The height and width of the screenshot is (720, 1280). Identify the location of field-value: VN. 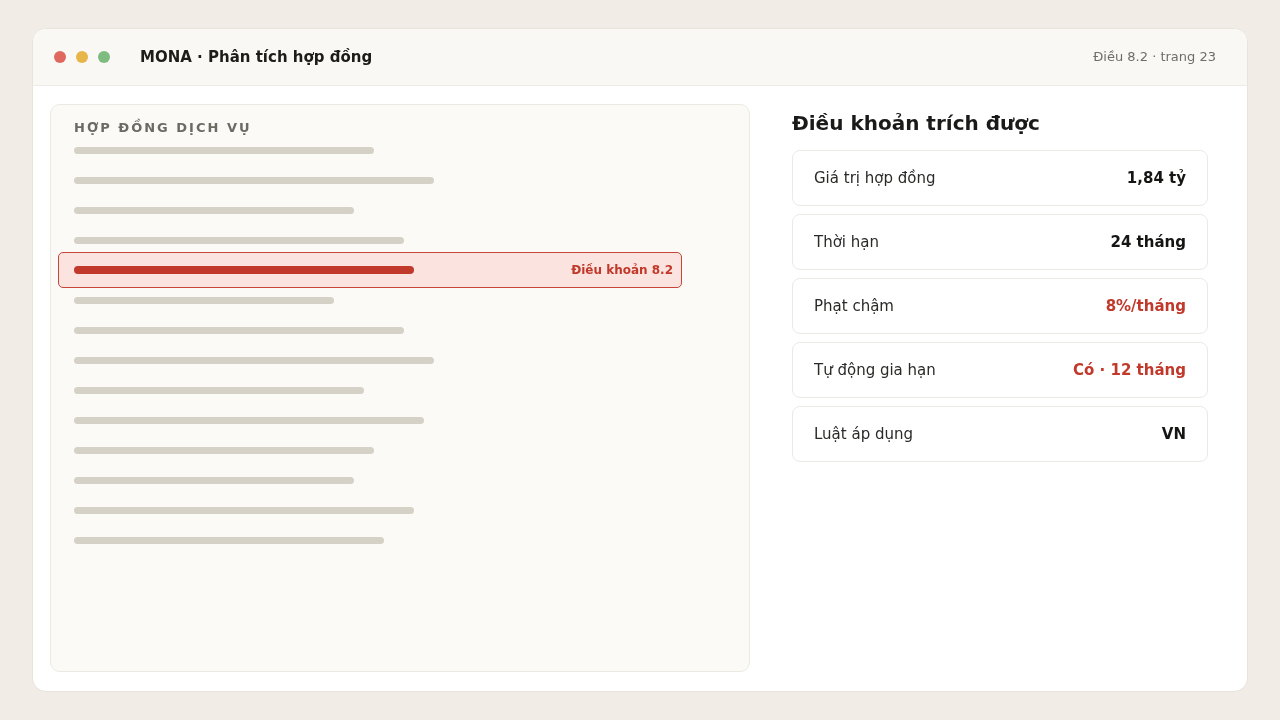
(1173, 434).